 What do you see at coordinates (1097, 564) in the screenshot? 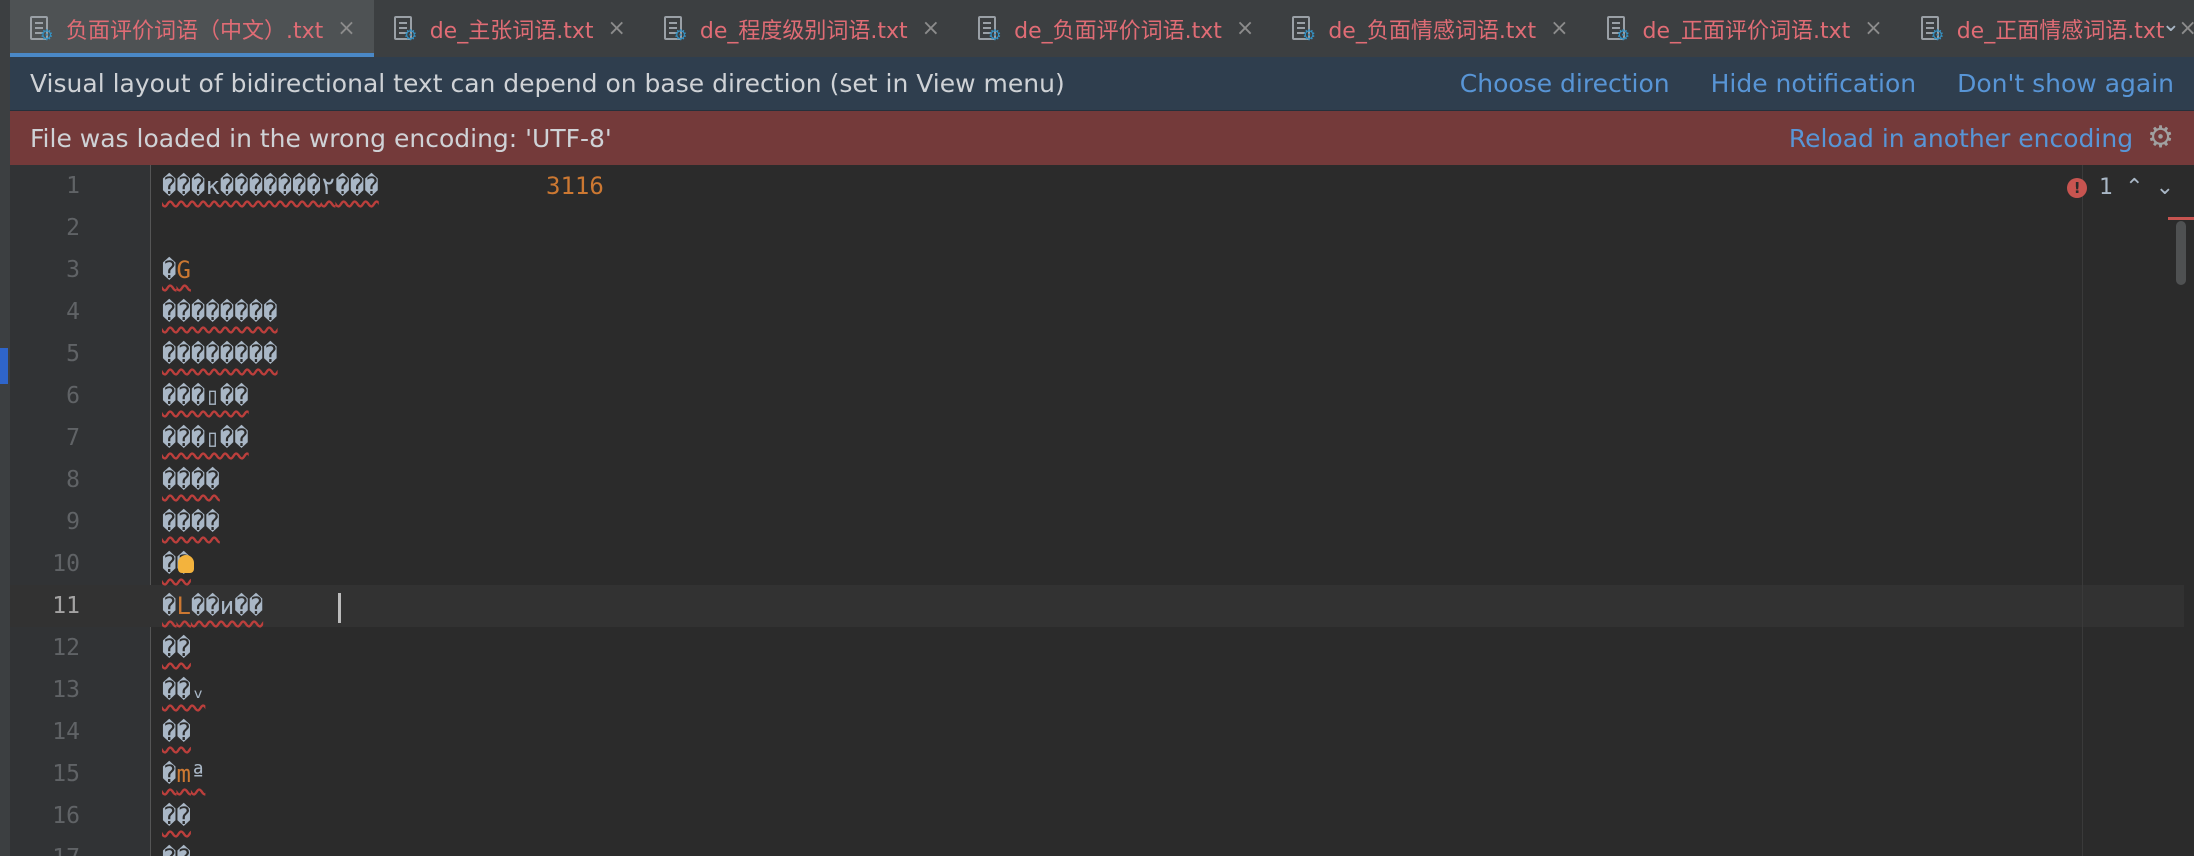
I see `editor-line: 10 ��` at bounding box center [1097, 564].